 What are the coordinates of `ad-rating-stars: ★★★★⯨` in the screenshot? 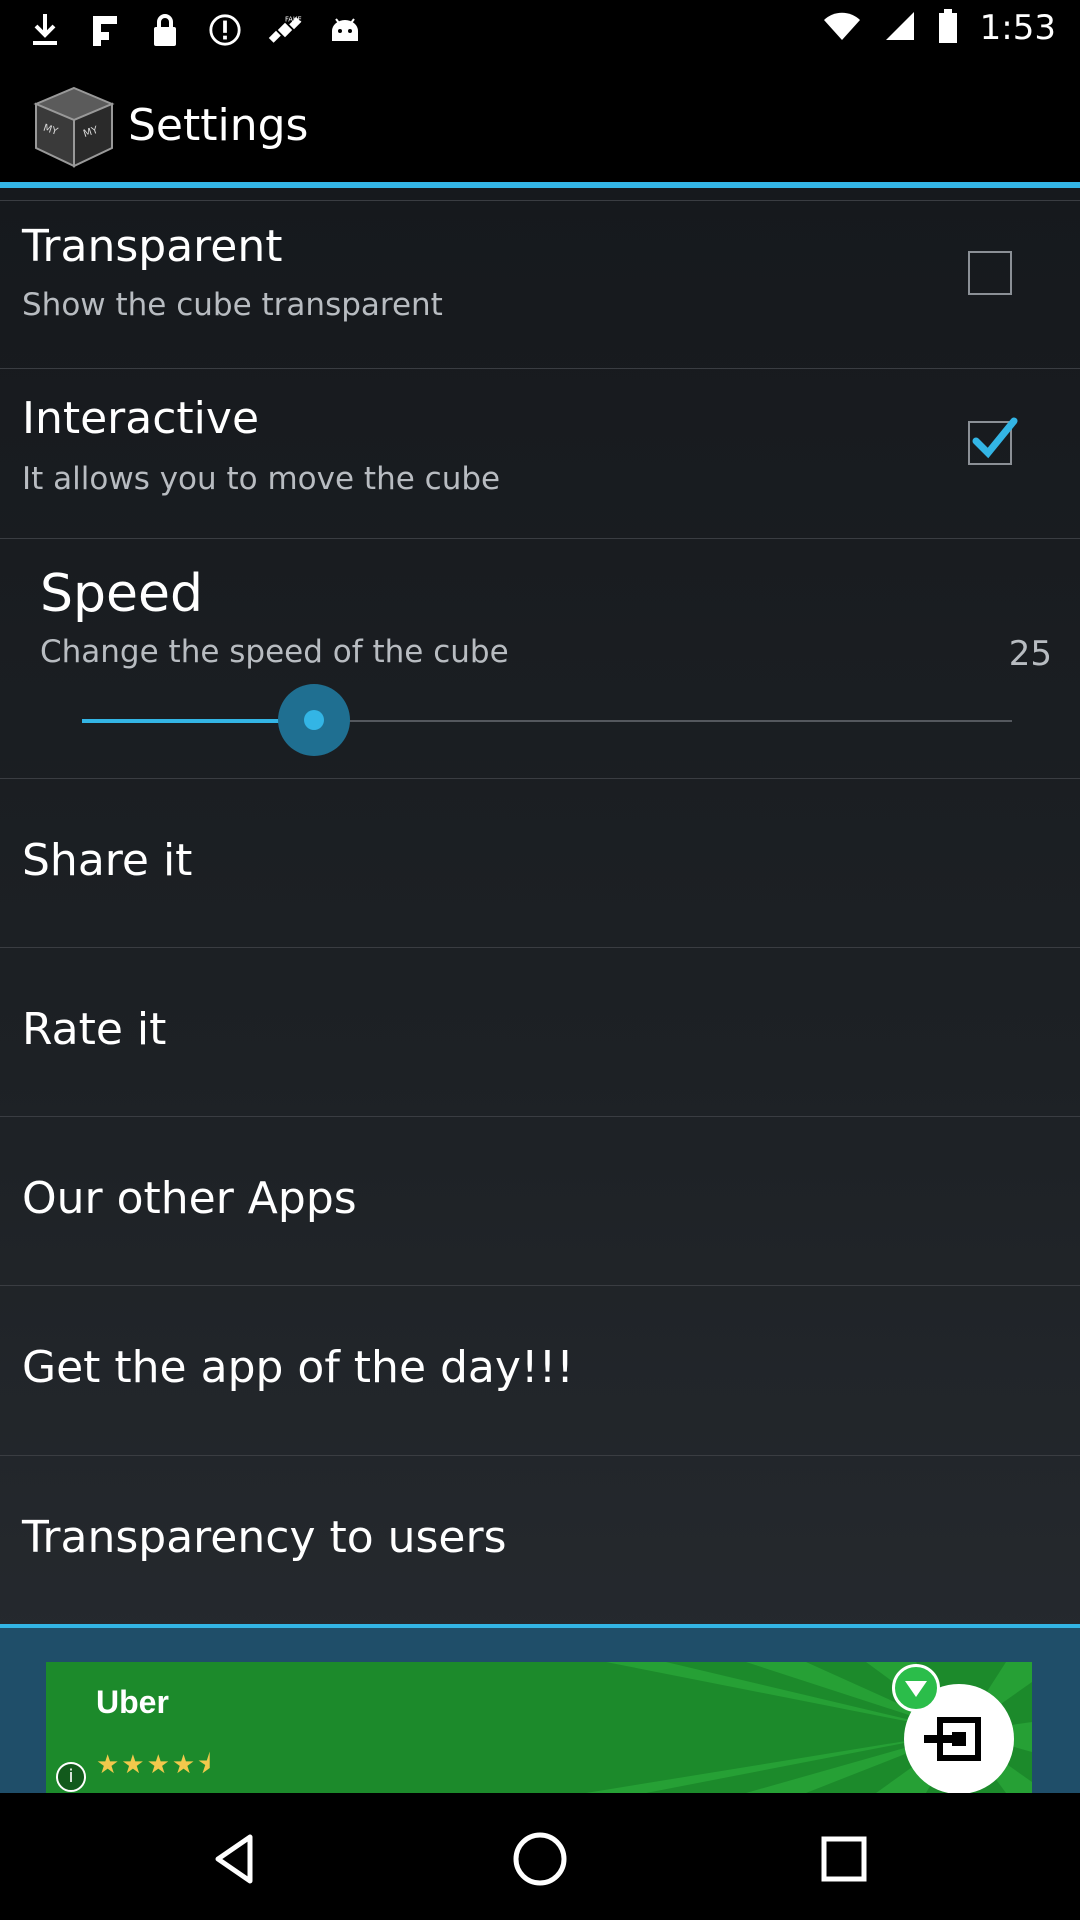 It's located at (155, 1765).